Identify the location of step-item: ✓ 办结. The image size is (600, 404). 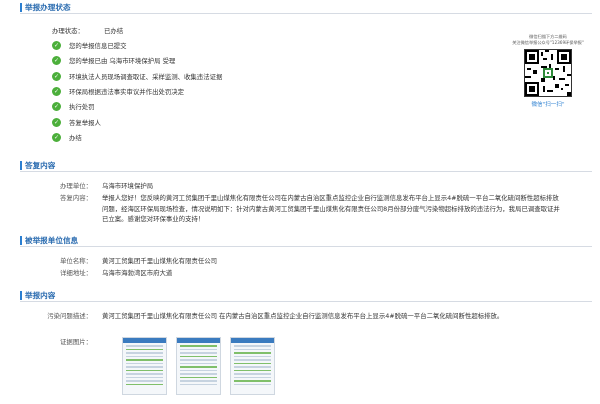
(137, 137).